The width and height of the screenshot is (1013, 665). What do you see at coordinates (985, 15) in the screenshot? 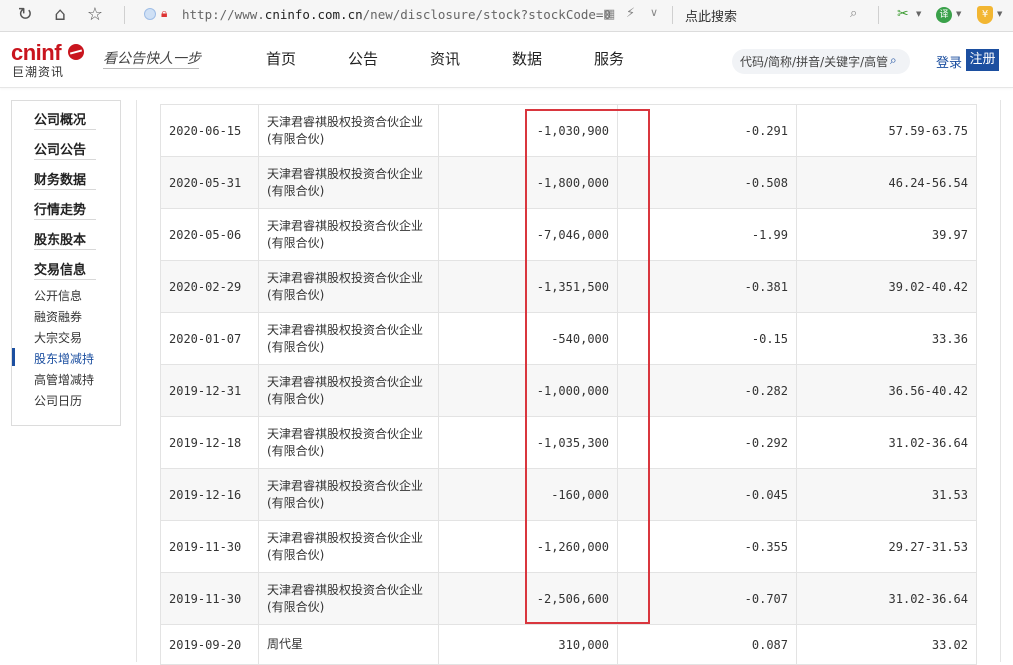
I see `yuan-shield-icon: ¥` at bounding box center [985, 15].